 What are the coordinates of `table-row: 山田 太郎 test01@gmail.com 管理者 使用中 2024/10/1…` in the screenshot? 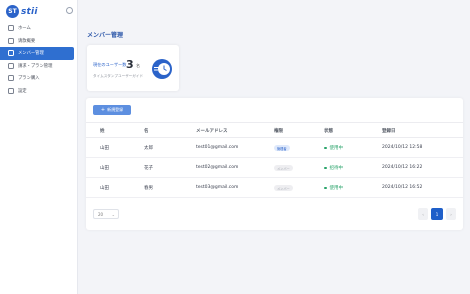 It's located at (274, 148).